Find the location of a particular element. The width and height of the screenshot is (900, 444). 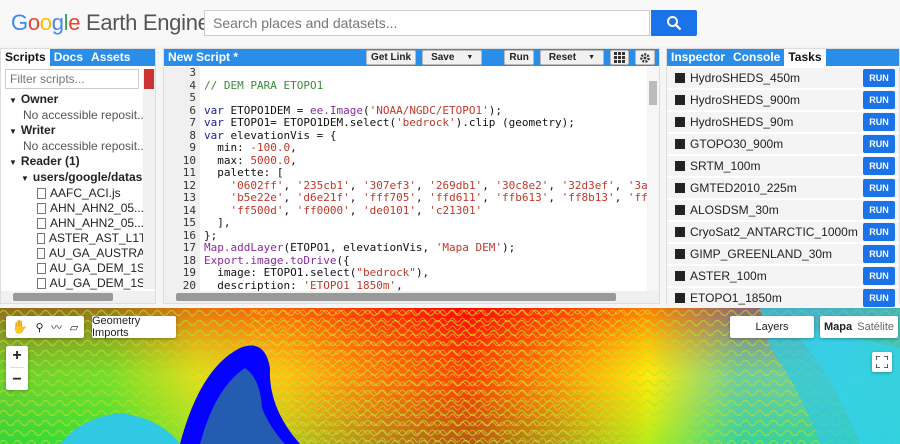

tab-docs: Docs is located at coordinates (68, 57).